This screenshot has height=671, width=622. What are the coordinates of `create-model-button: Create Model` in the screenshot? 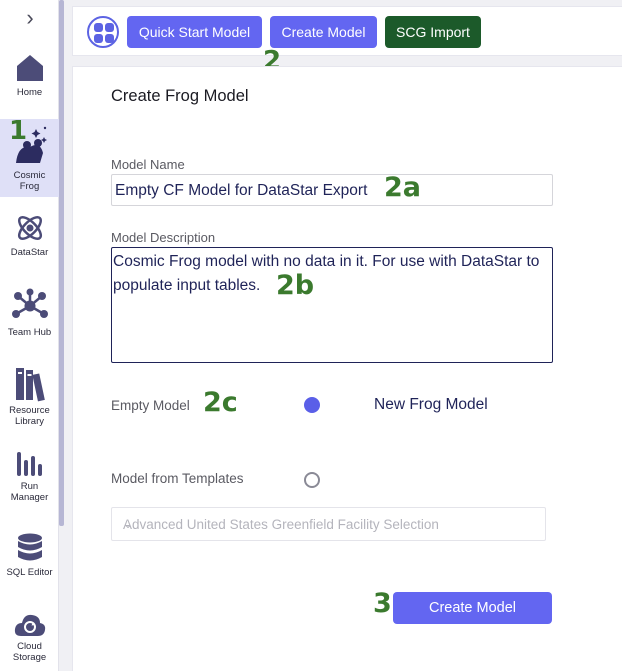 It's located at (472, 608).